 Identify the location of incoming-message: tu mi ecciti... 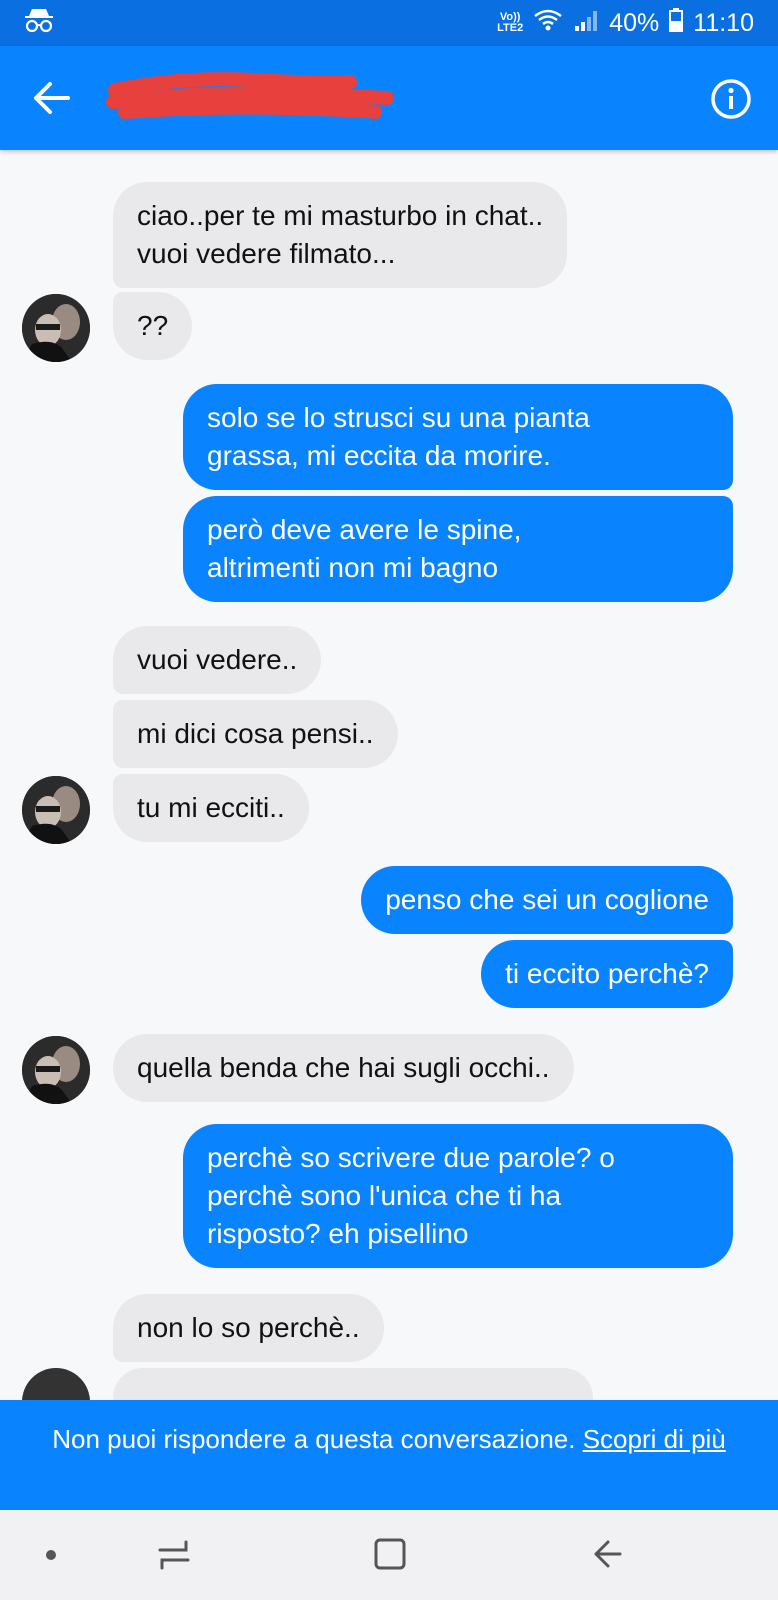
(211, 808).